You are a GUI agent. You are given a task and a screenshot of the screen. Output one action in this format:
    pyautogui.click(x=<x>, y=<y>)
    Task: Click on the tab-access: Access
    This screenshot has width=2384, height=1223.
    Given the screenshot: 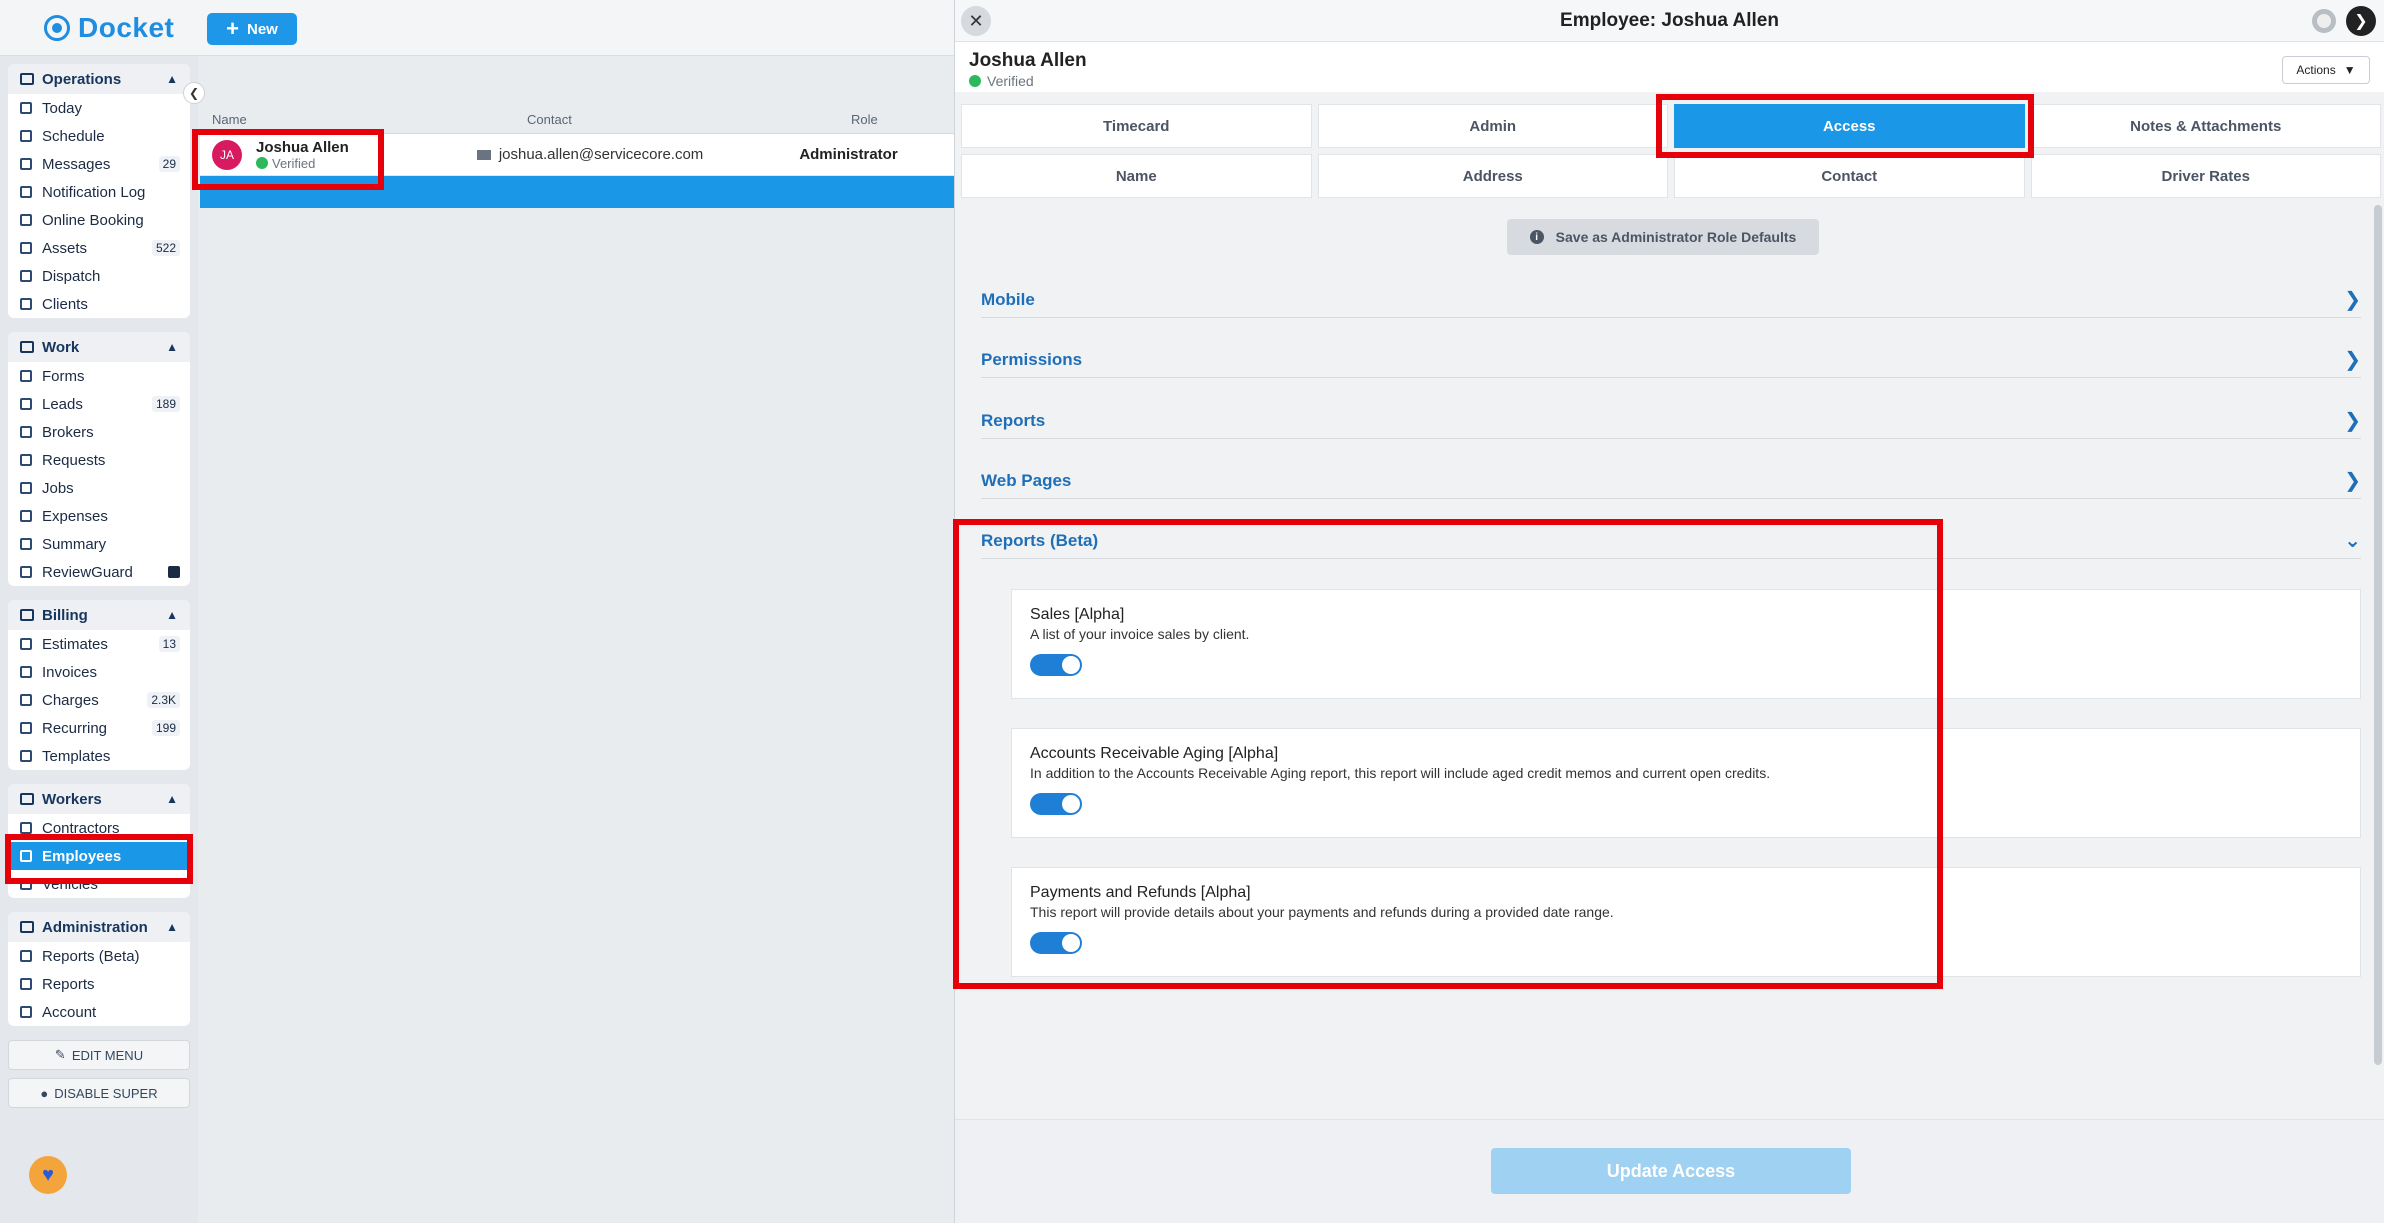 What is the action you would take?
    pyautogui.click(x=1849, y=126)
    